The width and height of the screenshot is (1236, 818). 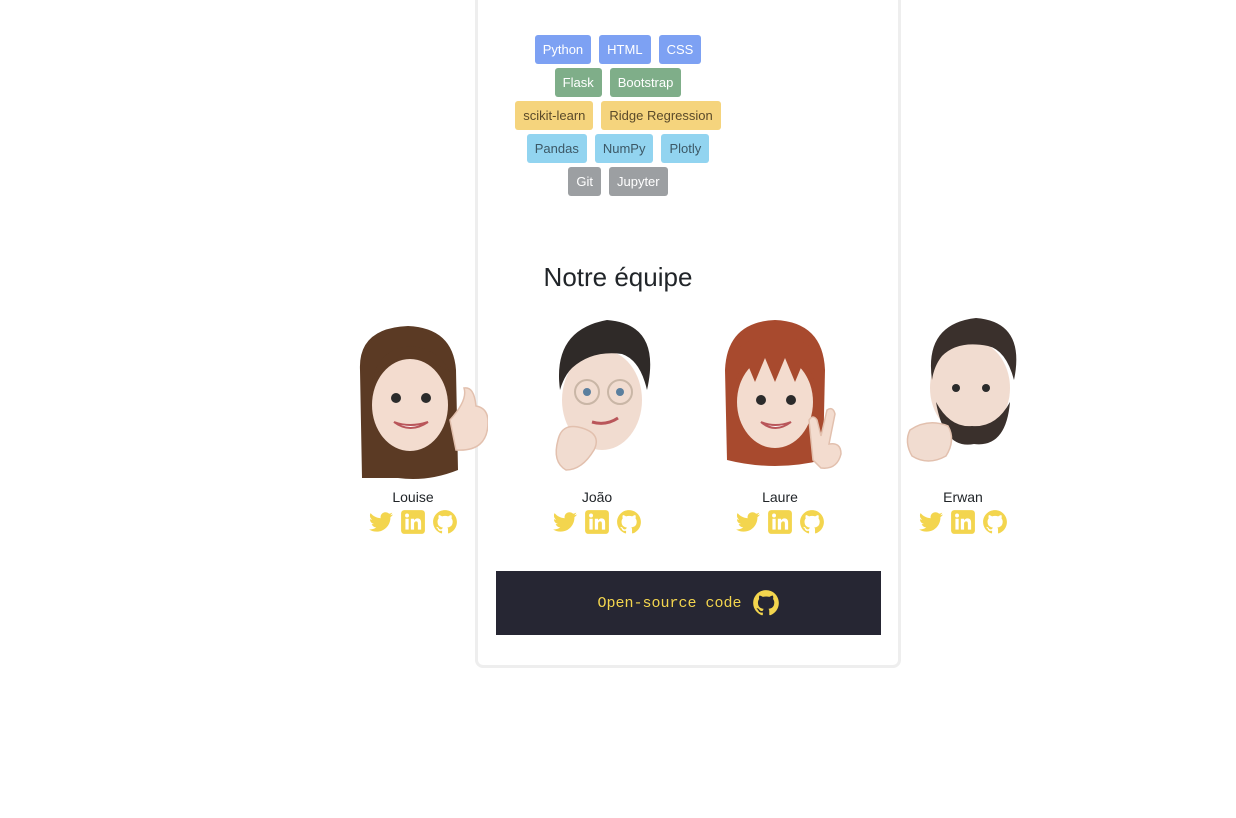 What do you see at coordinates (413, 497) in the screenshot?
I see `member-name: Louise` at bounding box center [413, 497].